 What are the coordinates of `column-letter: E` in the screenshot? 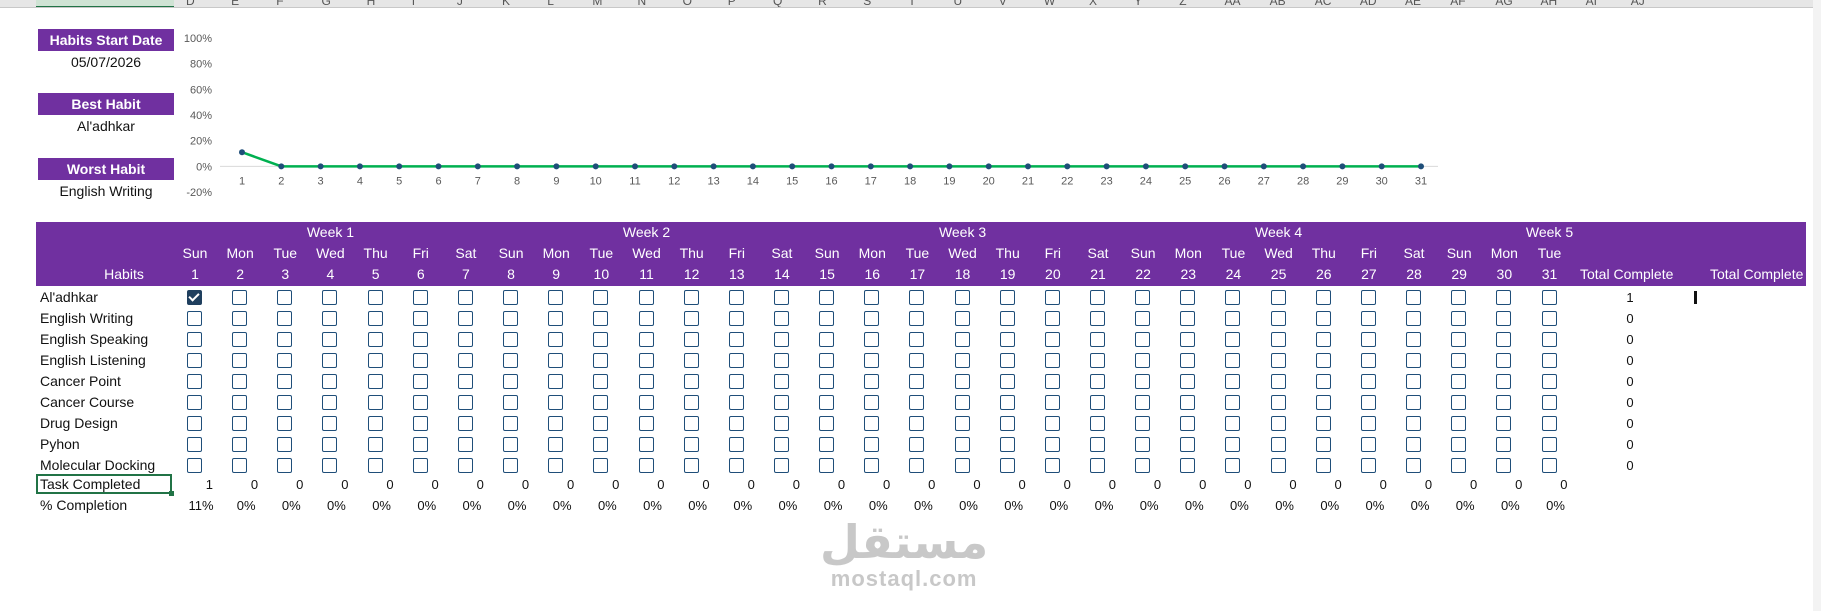 It's located at (235, 3).